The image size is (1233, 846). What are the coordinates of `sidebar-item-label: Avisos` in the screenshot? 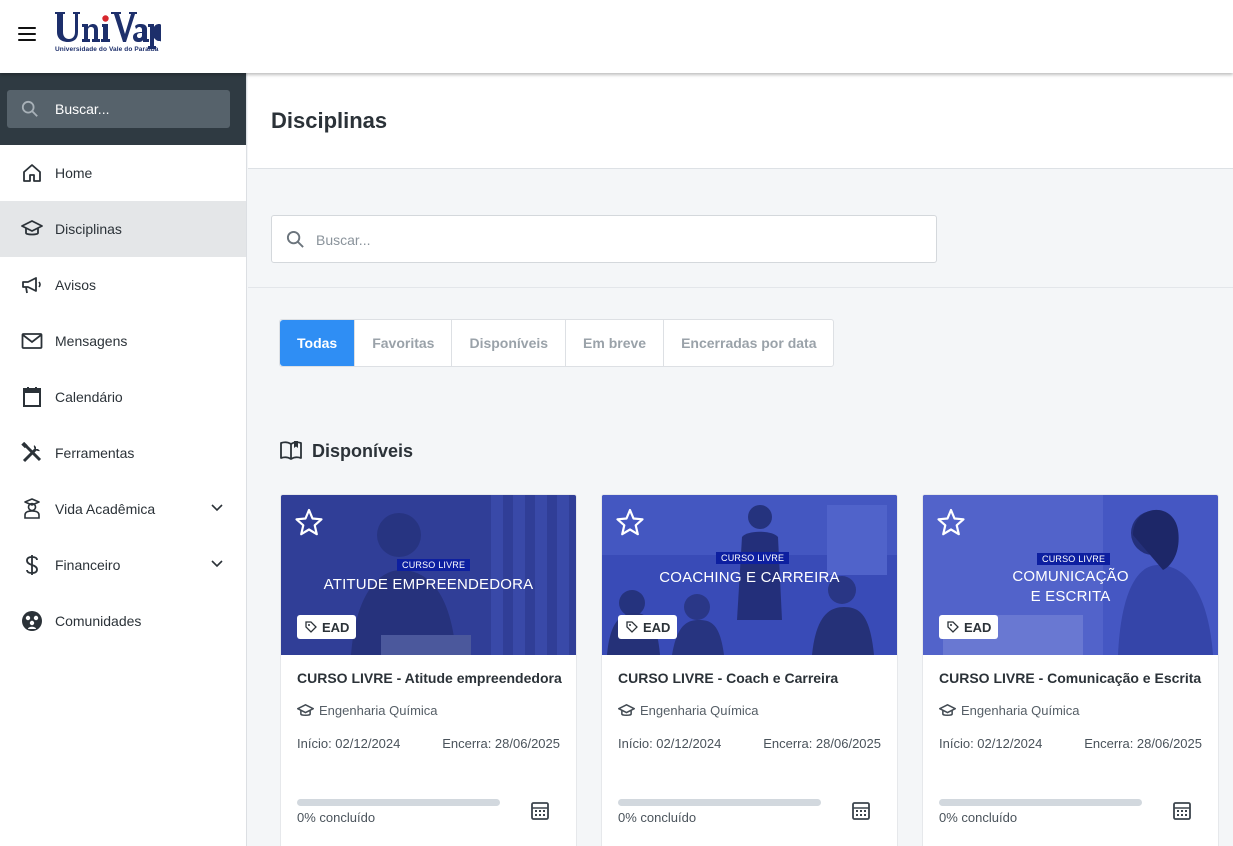 It's located at (75, 285).